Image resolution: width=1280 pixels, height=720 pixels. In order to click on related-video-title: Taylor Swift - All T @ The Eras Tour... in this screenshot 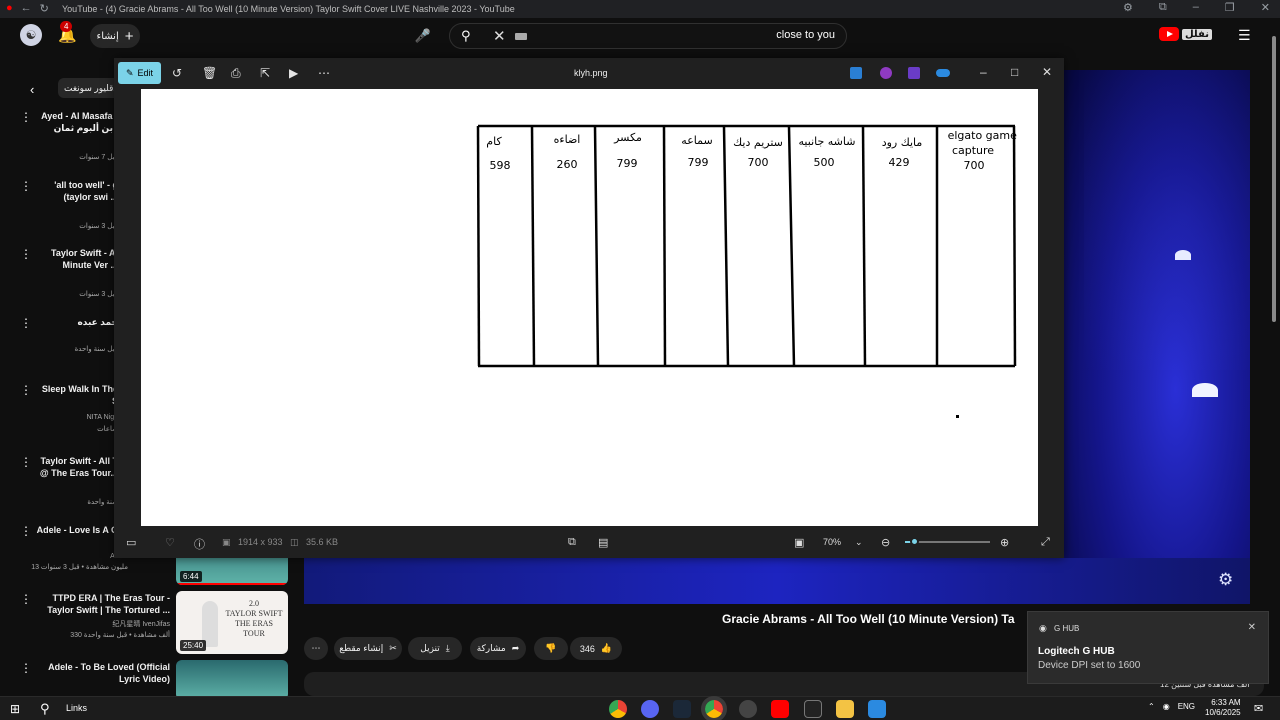, I will do `click(75, 467)`.